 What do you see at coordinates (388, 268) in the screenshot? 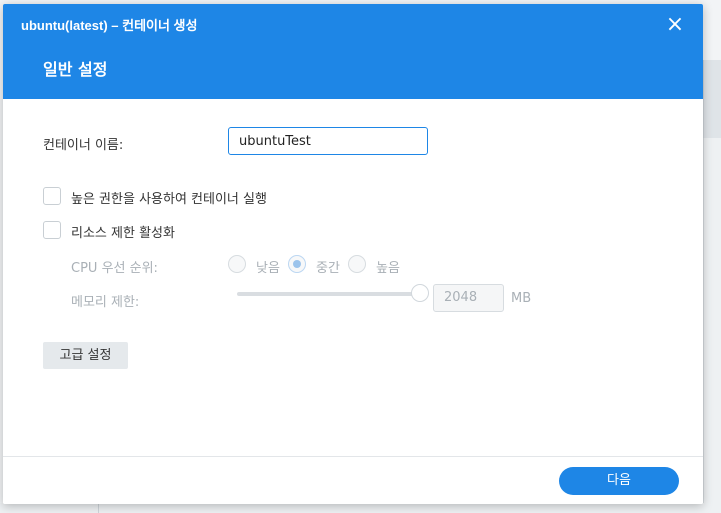
I see `cpu-high-label: 높음` at bounding box center [388, 268].